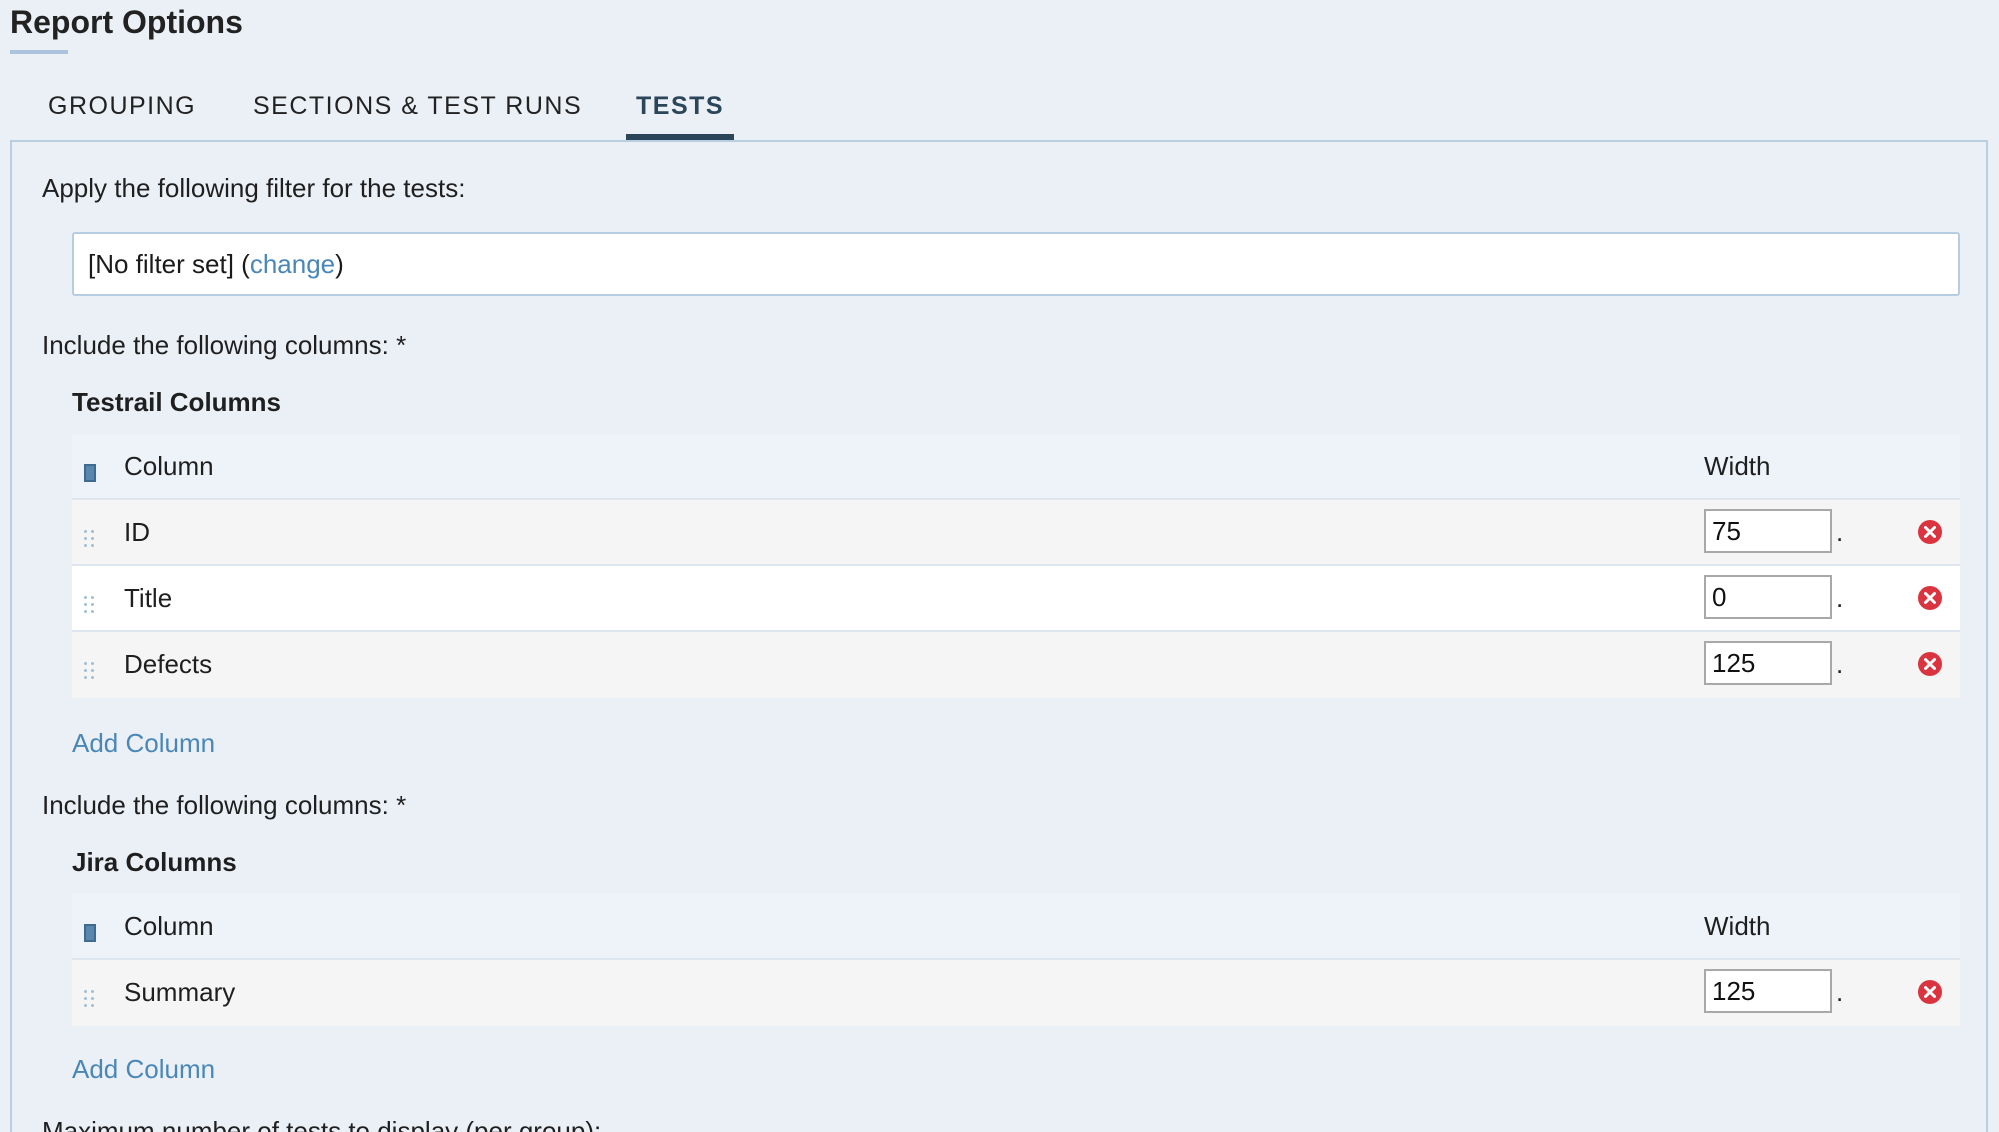 This screenshot has height=1132, width=1999. What do you see at coordinates (417, 113) in the screenshot?
I see `tab-sections-test-runs: SECTIONS & TEST RUNS` at bounding box center [417, 113].